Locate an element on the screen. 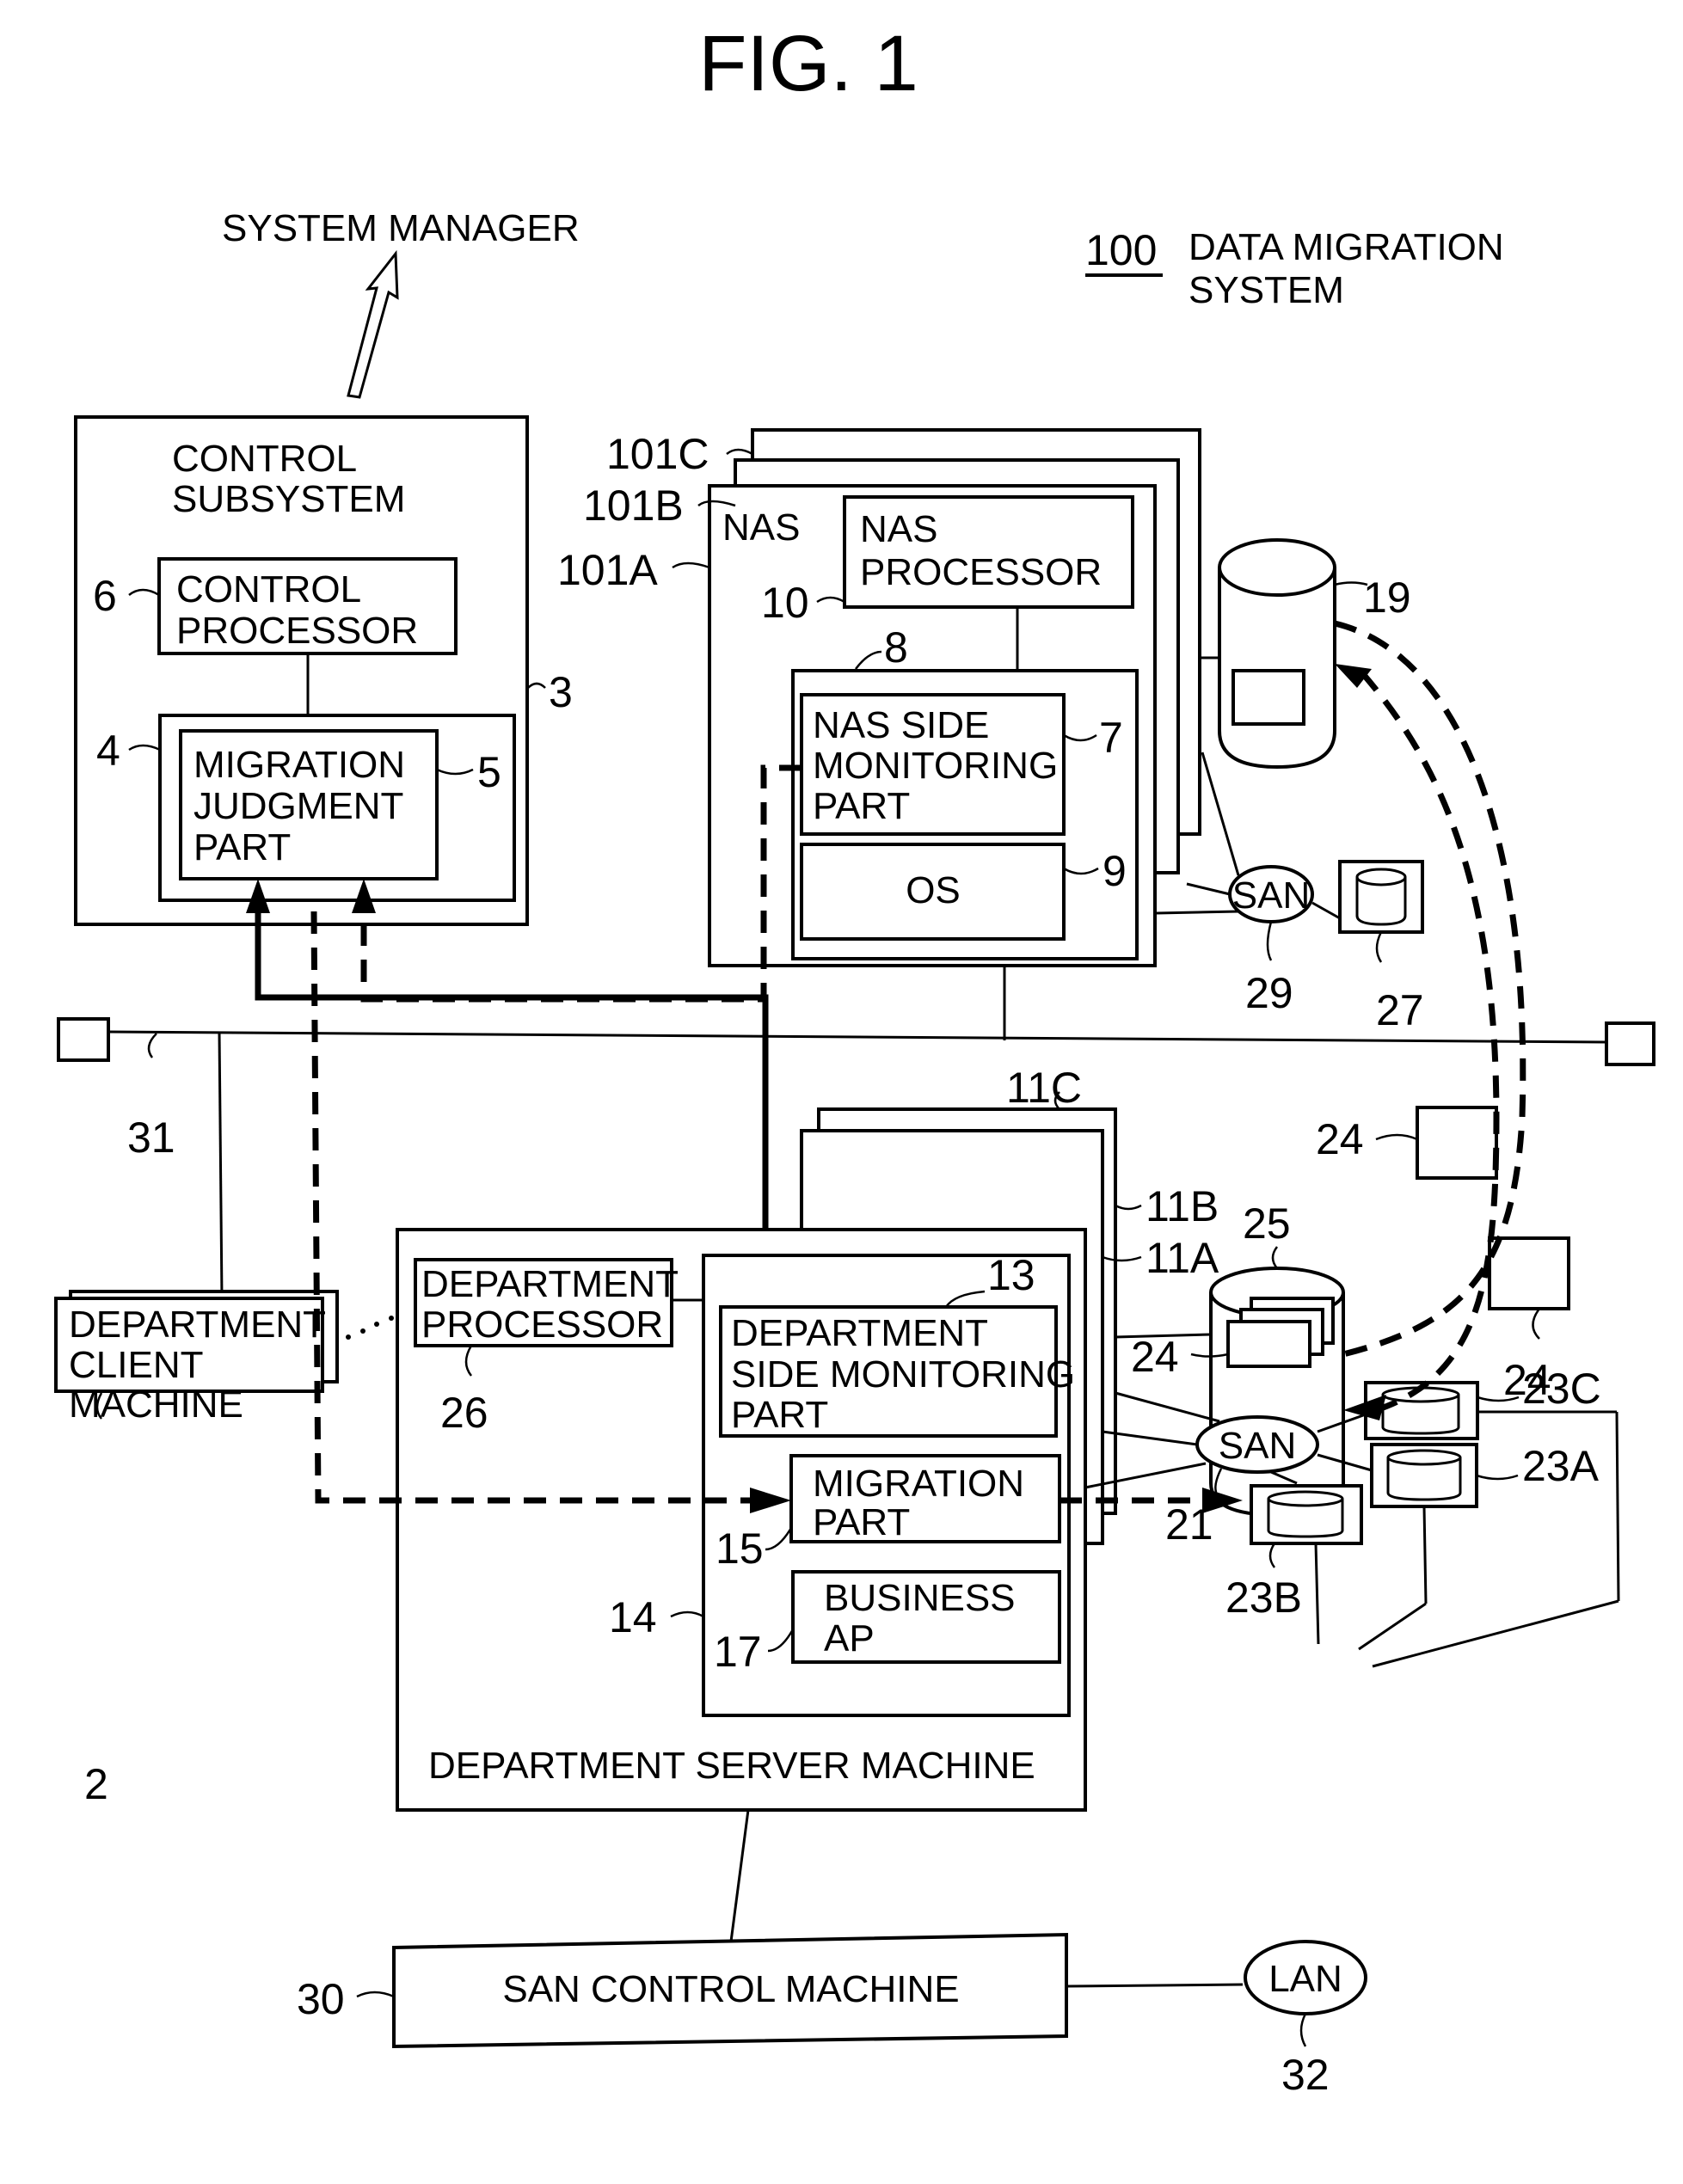 This screenshot has height=2184, width=1683. business-ap-line2: AP is located at coordinates (850, 1638).